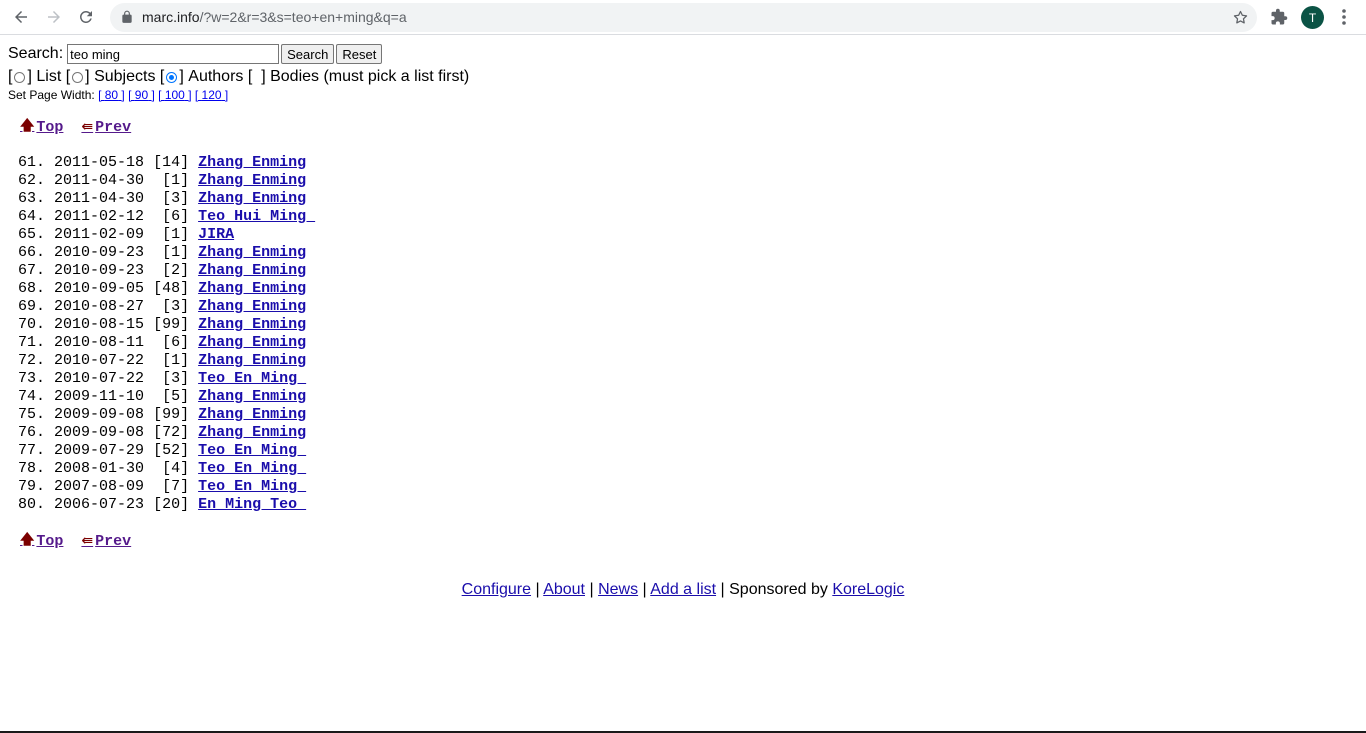 The image size is (1366, 733). Describe the element at coordinates (692, 505) in the screenshot. I see `result-row: 80. 2006-07-23 [20] En Ming Teo` at that location.